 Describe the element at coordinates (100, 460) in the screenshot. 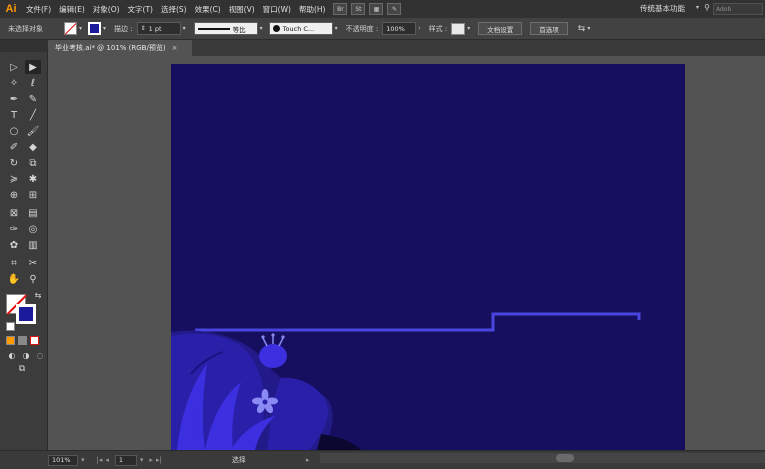

I see `first-artboard-icon: |◂` at that location.